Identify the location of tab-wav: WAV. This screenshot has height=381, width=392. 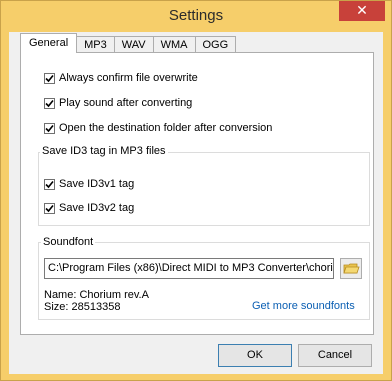
(133, 44).